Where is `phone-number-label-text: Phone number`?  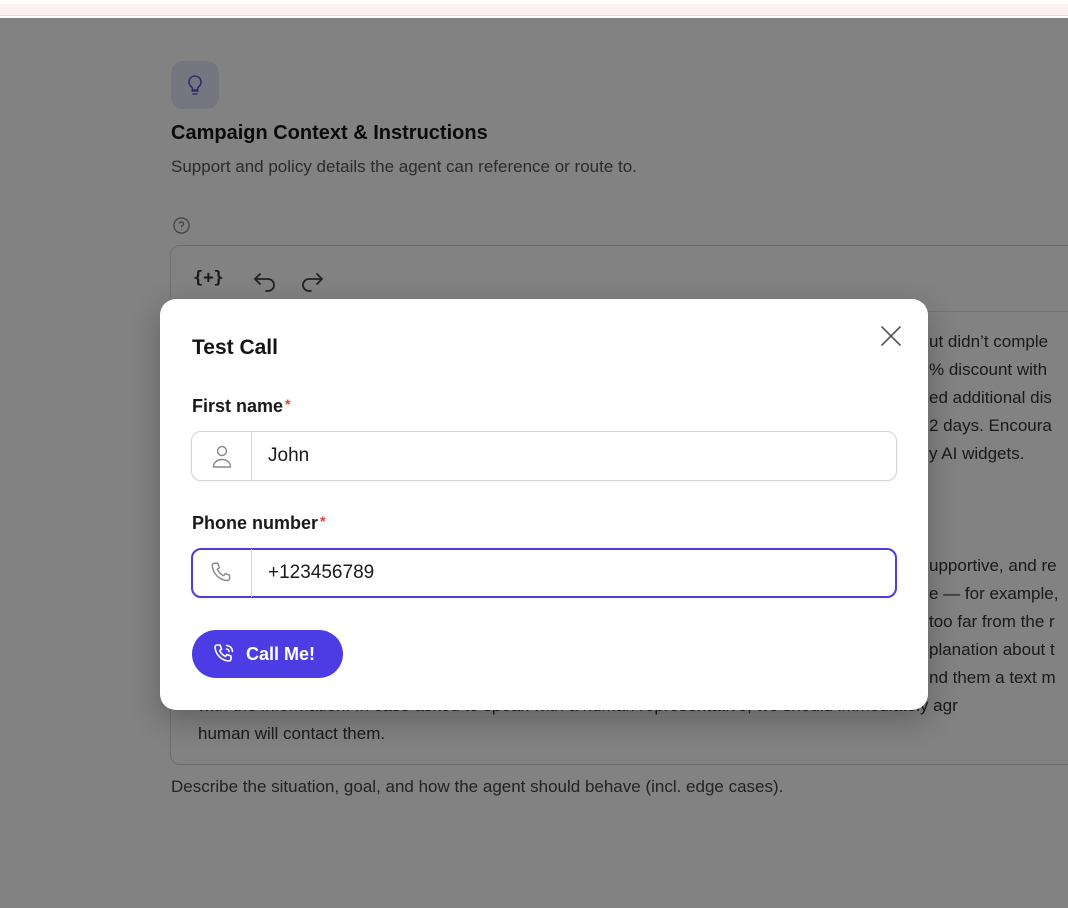
phone-number-label-text: Phone number is located at coordinates (255, 523).